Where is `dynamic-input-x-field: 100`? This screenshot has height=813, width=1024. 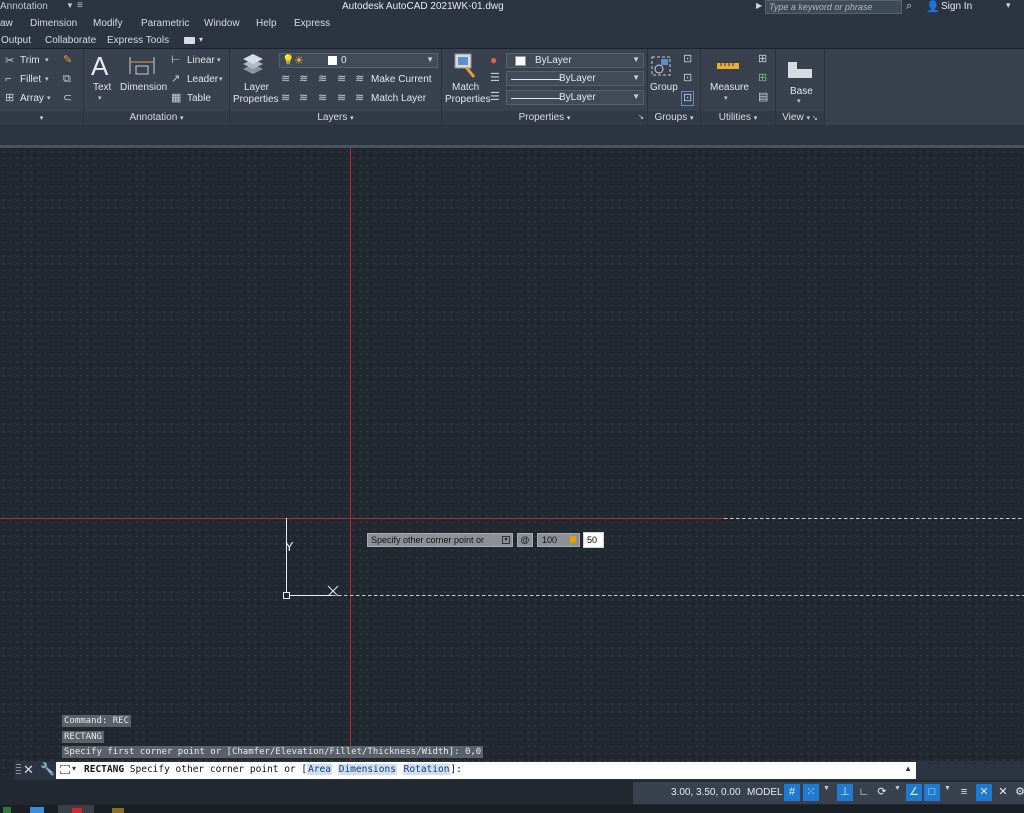
dynamic-input-x-field: 100 is located at coordinates (558, 540).